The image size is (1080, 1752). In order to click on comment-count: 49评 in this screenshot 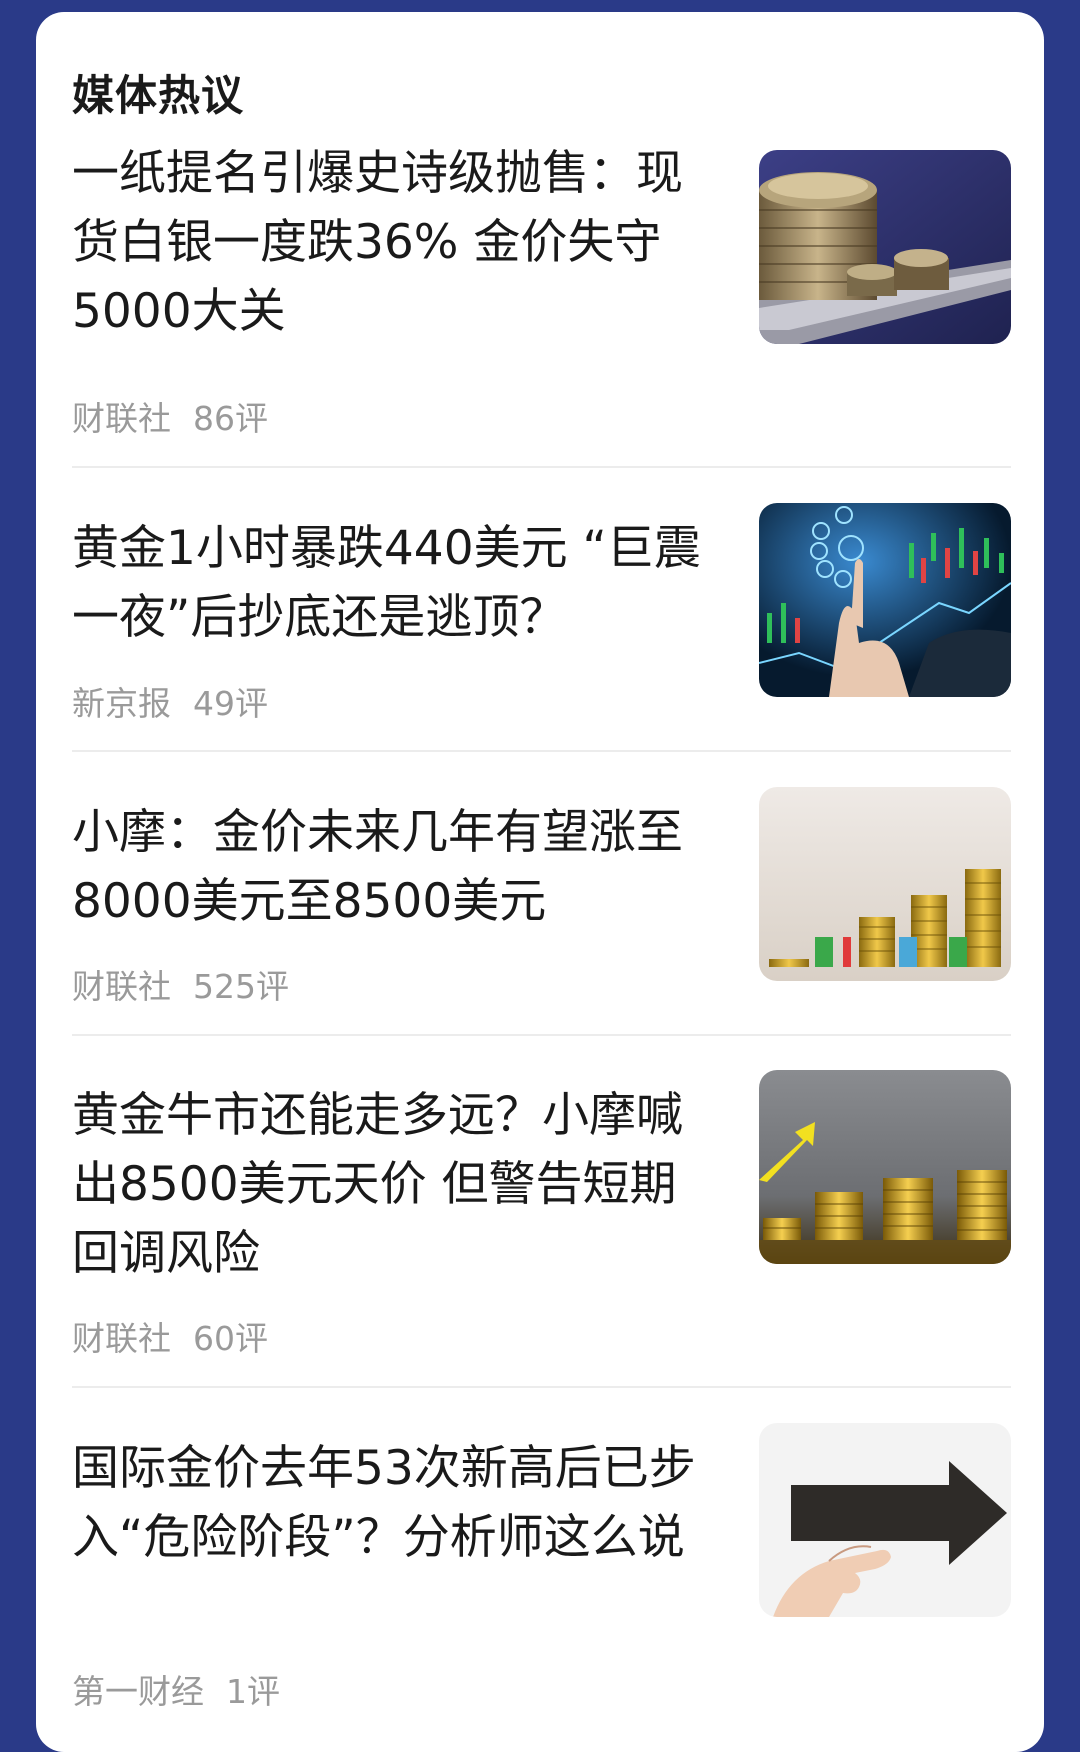, I will do `click(230, 703)`.